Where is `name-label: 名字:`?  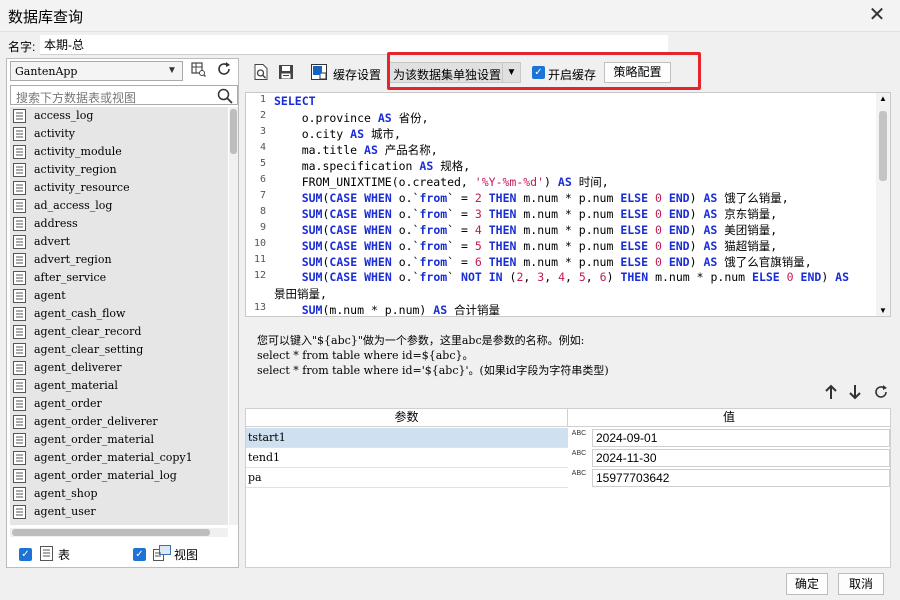 name-label: 名字: is located at coordinates (22, 47).